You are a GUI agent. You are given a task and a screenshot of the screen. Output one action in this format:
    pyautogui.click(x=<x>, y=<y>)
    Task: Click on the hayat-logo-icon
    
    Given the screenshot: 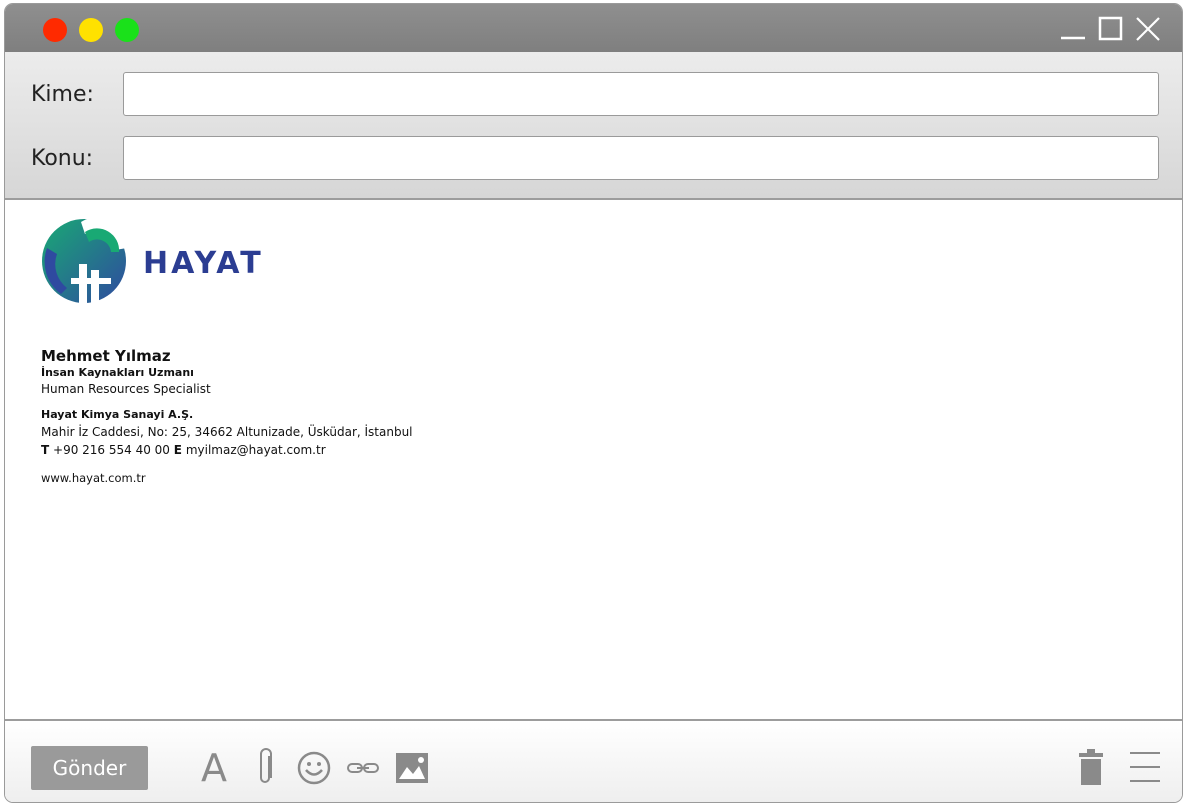 What is the action you would take?
    pyautogui.click(x=85, y=261)
    